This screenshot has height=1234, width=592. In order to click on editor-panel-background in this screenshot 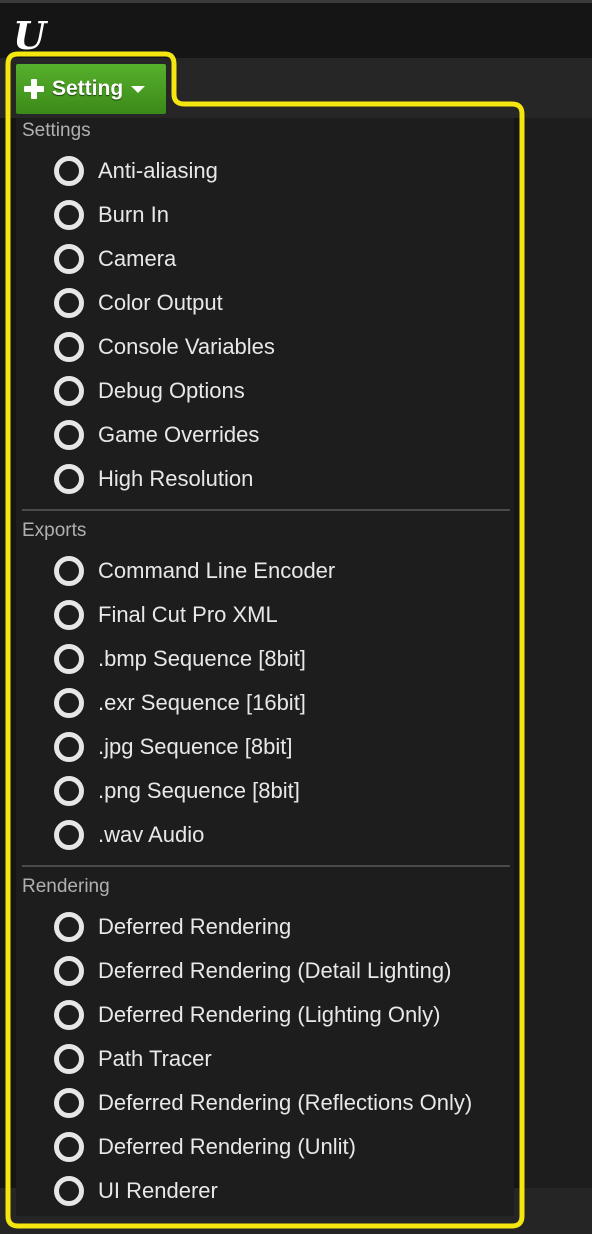, I will do `click(556, 653)`.